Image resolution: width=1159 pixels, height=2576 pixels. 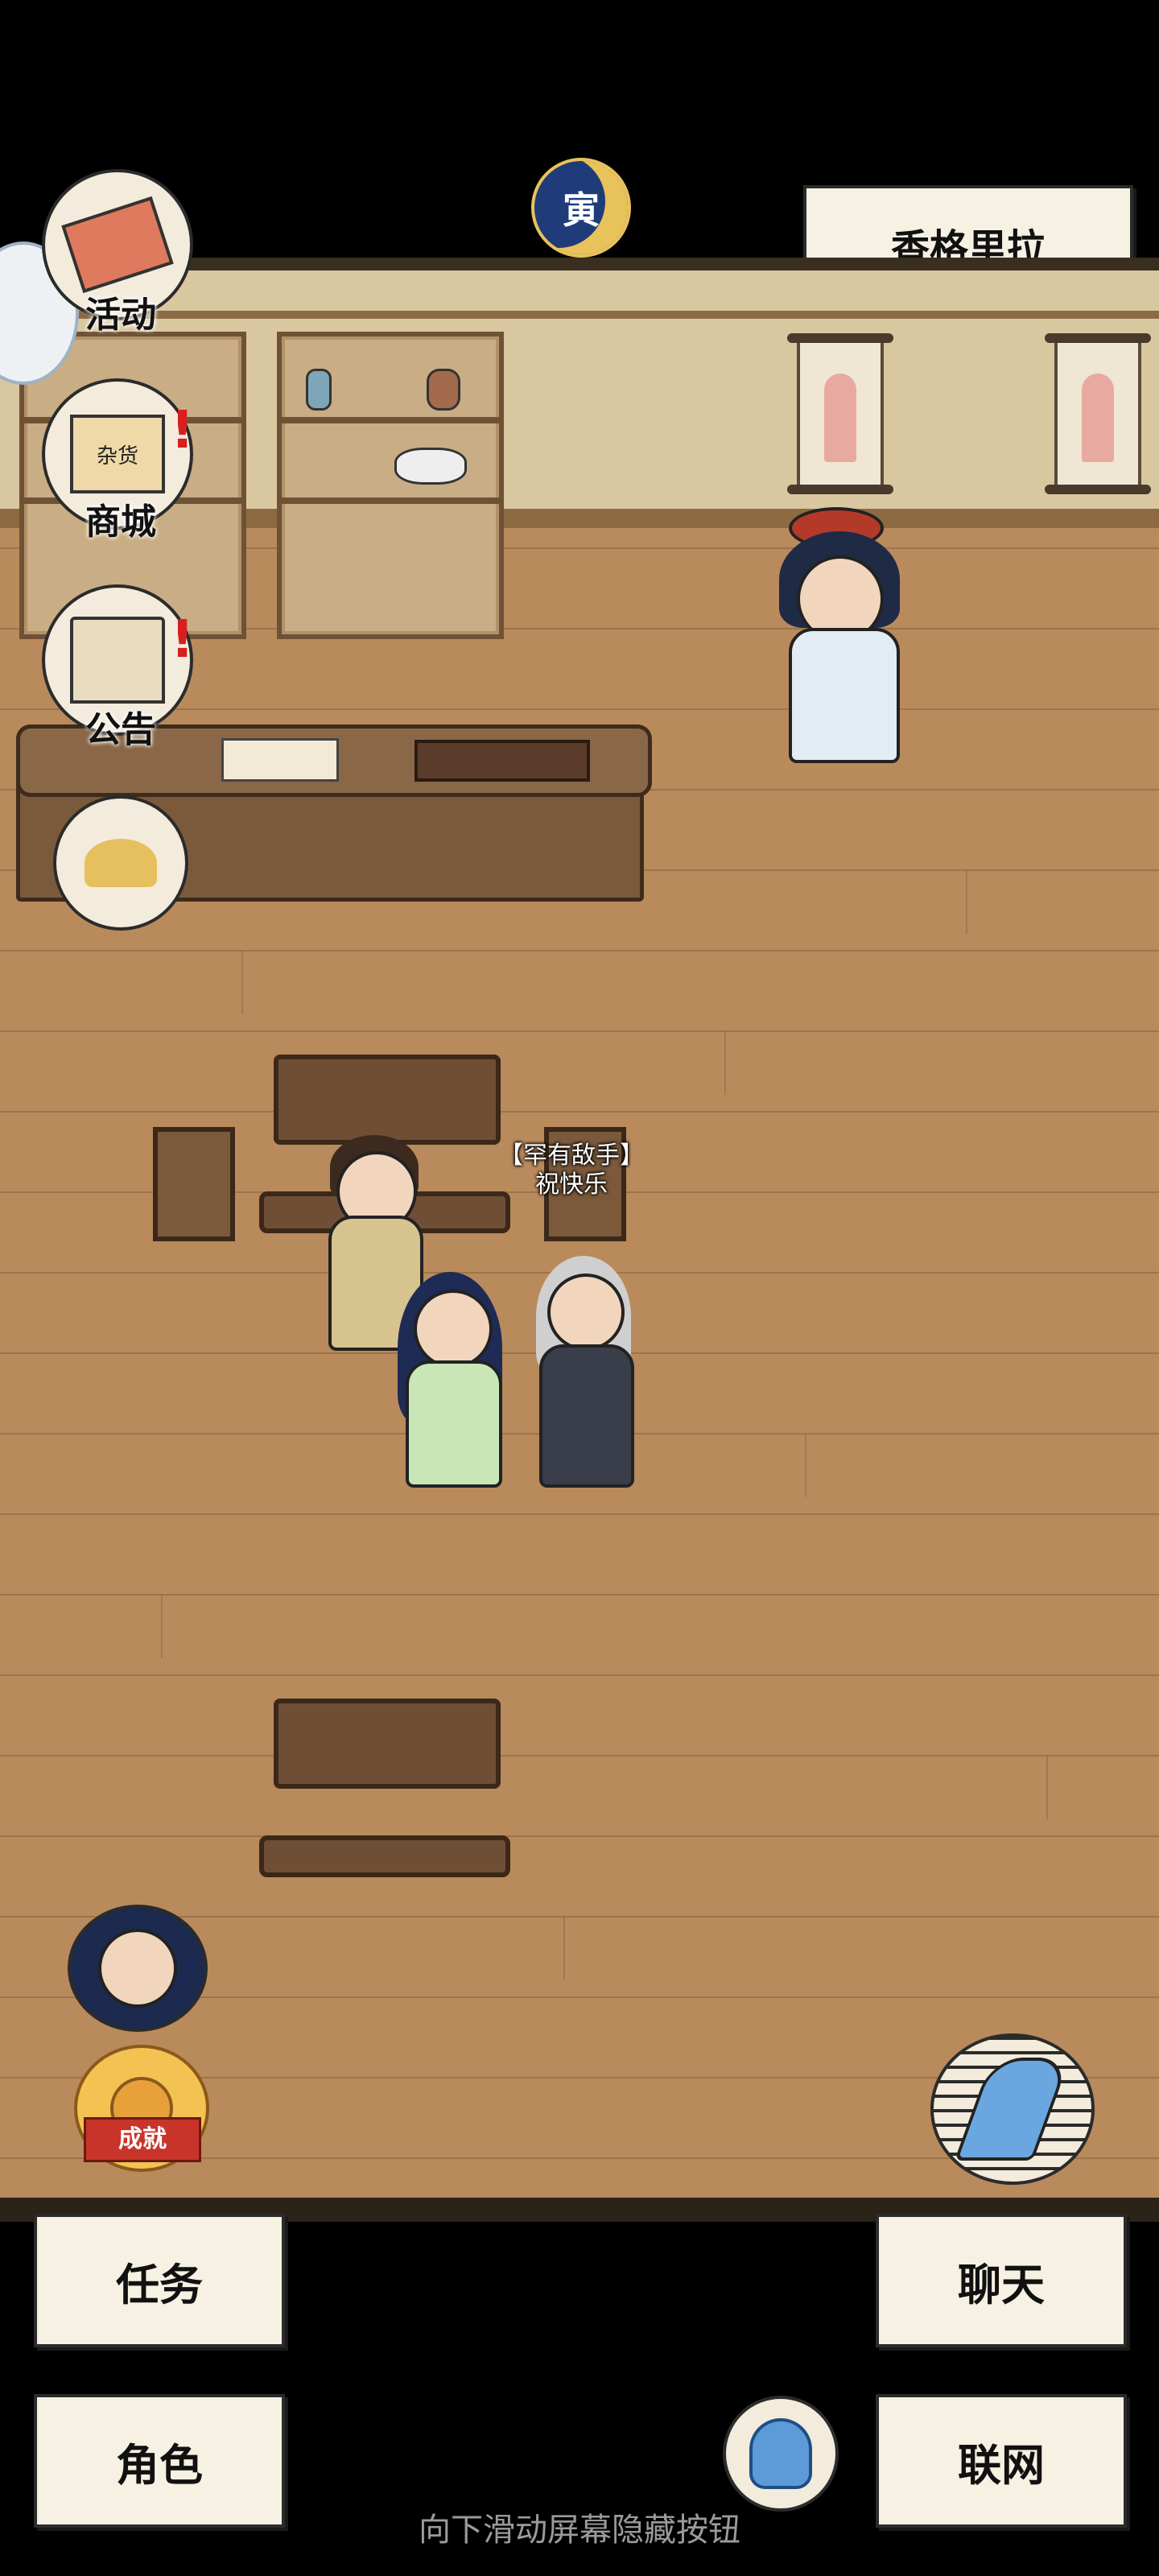 I want to click on sprint-button, so click(x=1012, y=2109).